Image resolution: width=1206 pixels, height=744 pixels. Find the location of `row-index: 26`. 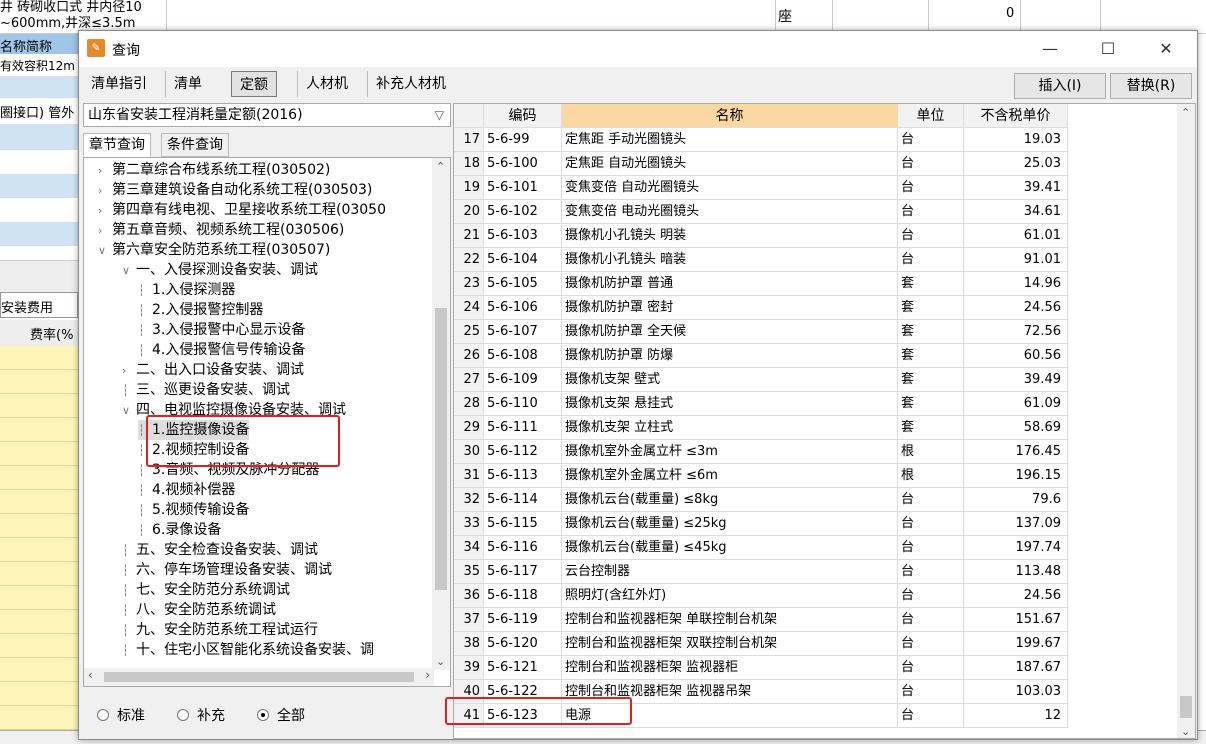

row-index: 26 is located at coordinates (469, 356).